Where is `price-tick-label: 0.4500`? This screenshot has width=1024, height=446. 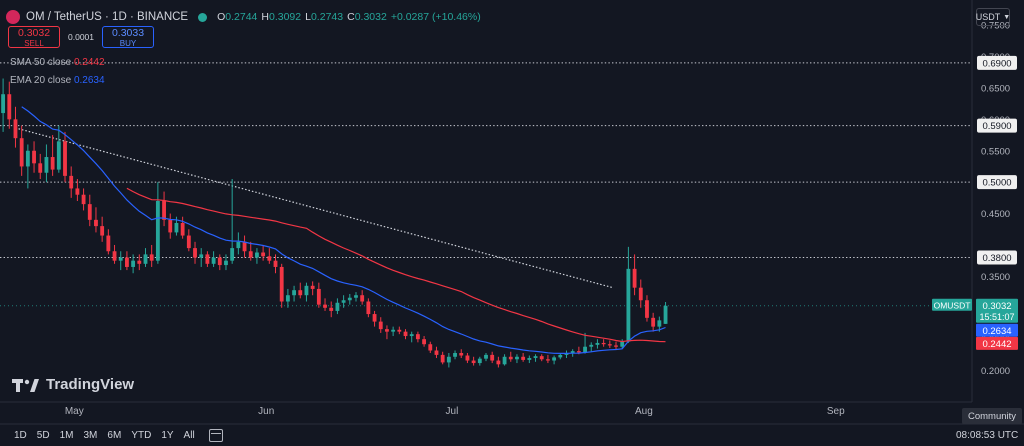 price-tick-label: 0.4500 is located at coordinates (995, 214).